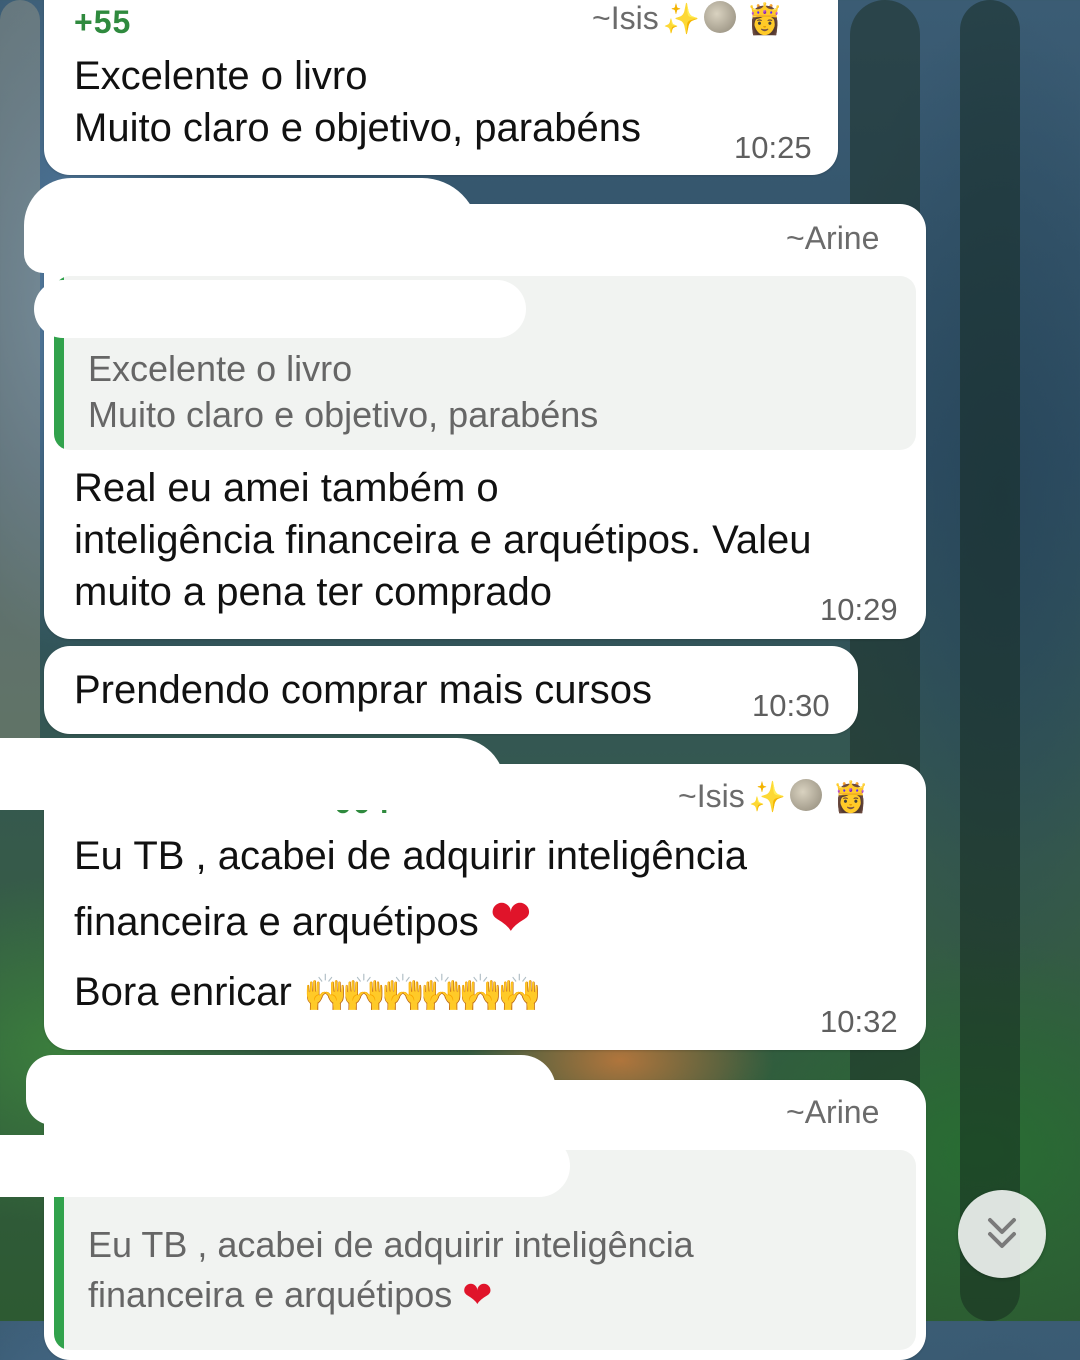 This screenshot has height=1360, width=1080. I want to click on message-bubble: Prendendo comprar mais cursos 10:30, so click(451, 690).